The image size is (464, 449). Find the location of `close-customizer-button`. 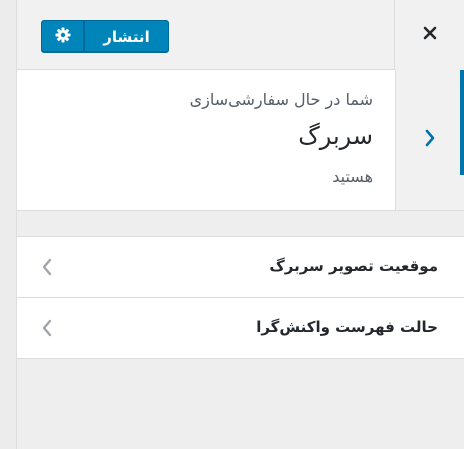

close-customizer-button is located at coordinates (429, 35).